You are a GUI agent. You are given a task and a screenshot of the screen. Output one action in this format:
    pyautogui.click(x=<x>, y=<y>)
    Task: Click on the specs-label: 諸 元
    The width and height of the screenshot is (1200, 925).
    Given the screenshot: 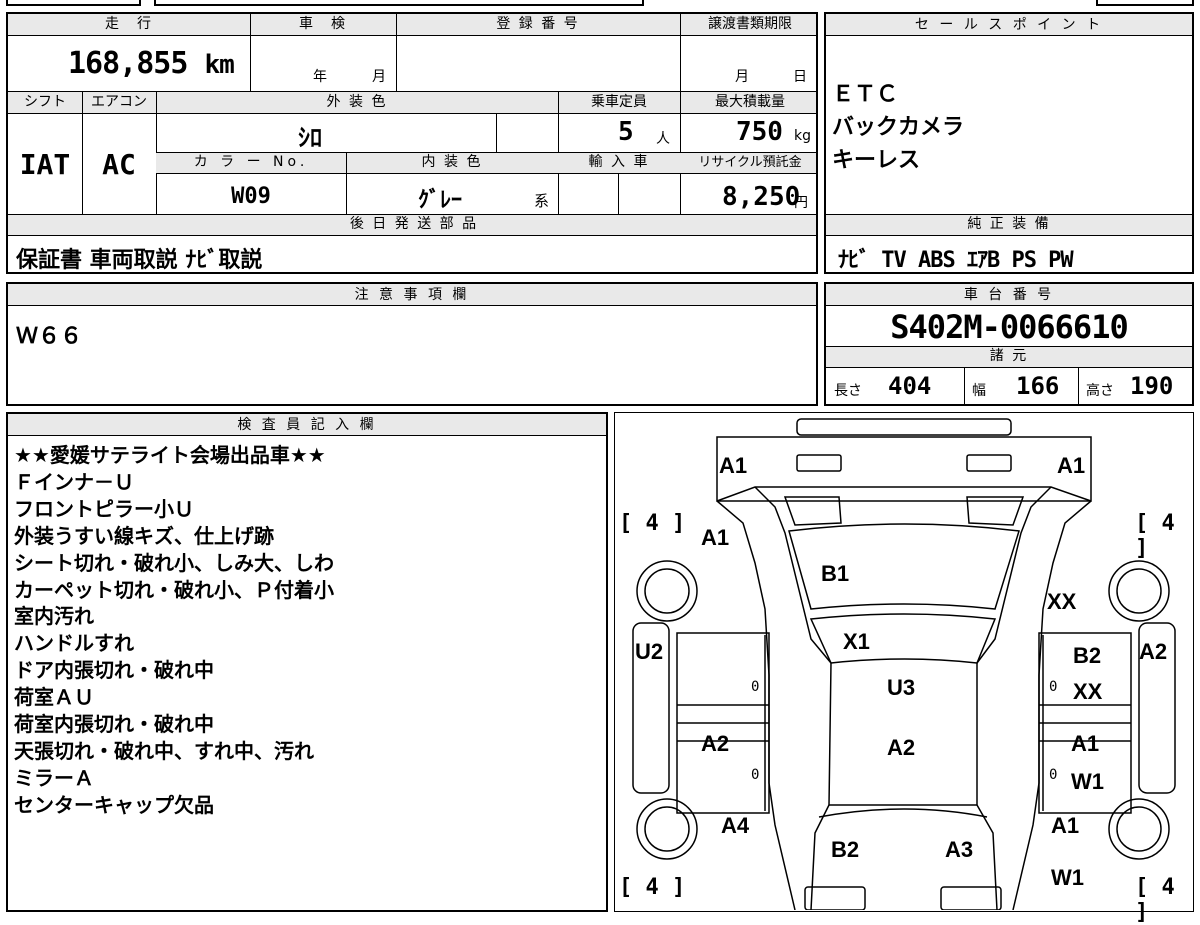 What is the action you would take?
    pyautogui.click(x=1009, y=356)
    